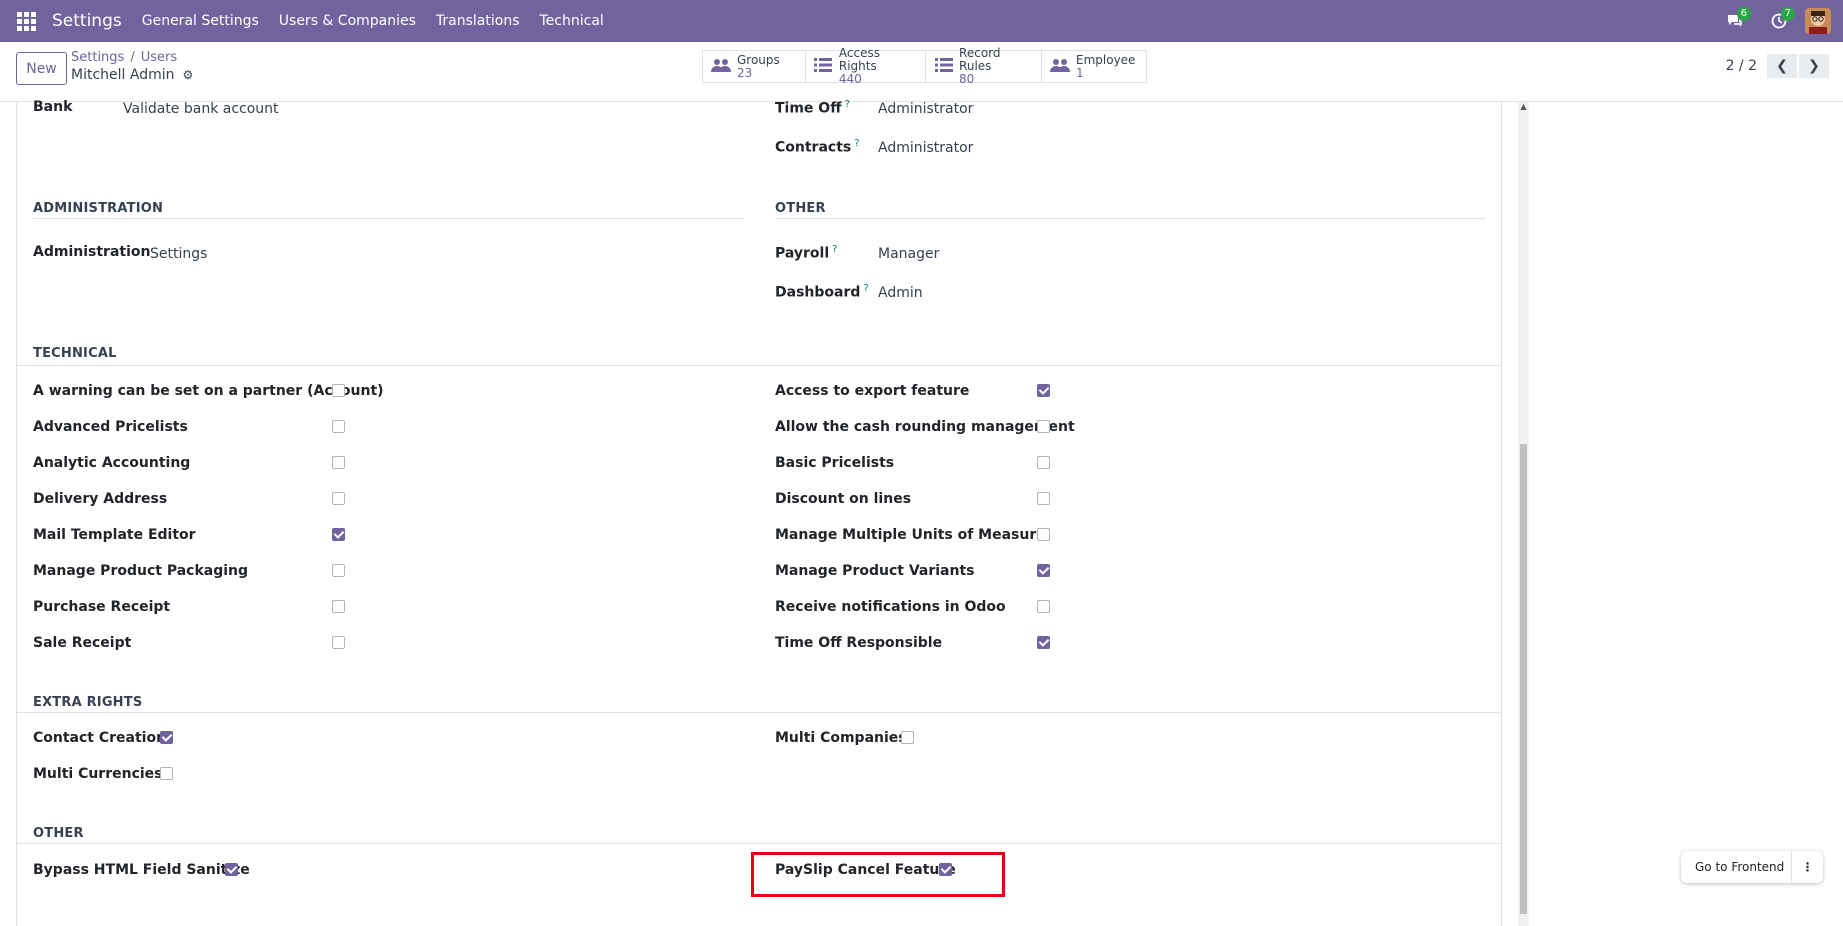  Describe the element at coordinates (231, 869) in the screenshot. I see `bypass-html-checkbox` at that location.